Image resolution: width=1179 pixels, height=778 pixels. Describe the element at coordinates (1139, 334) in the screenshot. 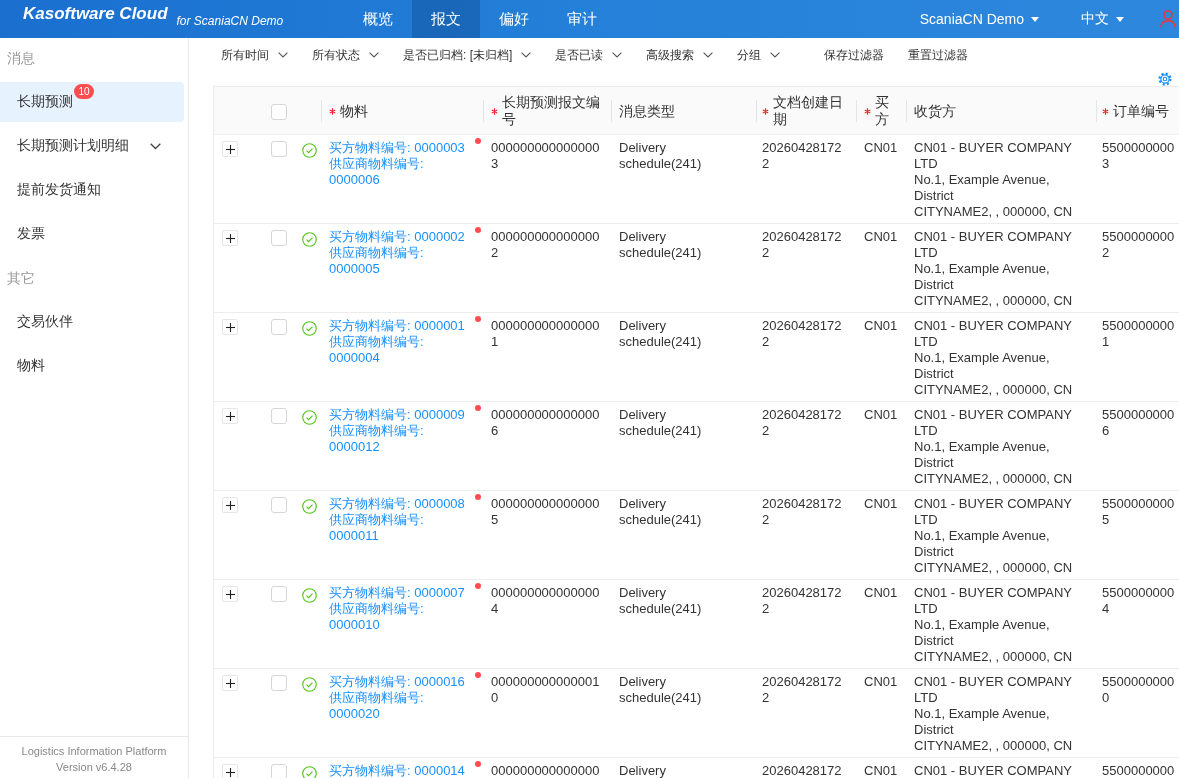

I see `order-number: 5500000000 1` at that location.